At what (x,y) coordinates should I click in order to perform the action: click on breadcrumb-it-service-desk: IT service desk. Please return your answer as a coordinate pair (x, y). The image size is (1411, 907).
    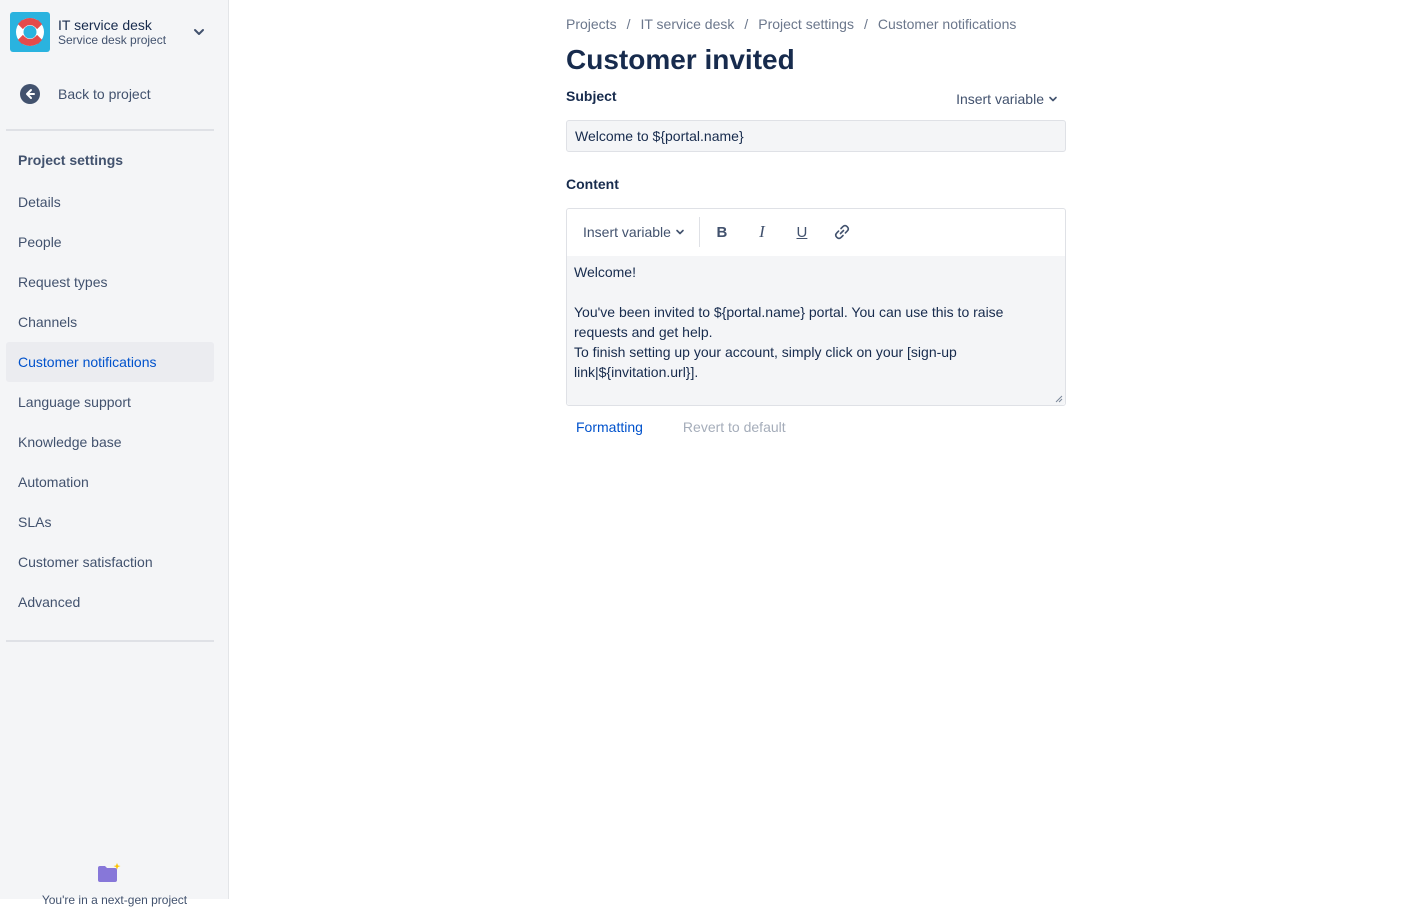
    Looking at the image, I should click on (687, 24).